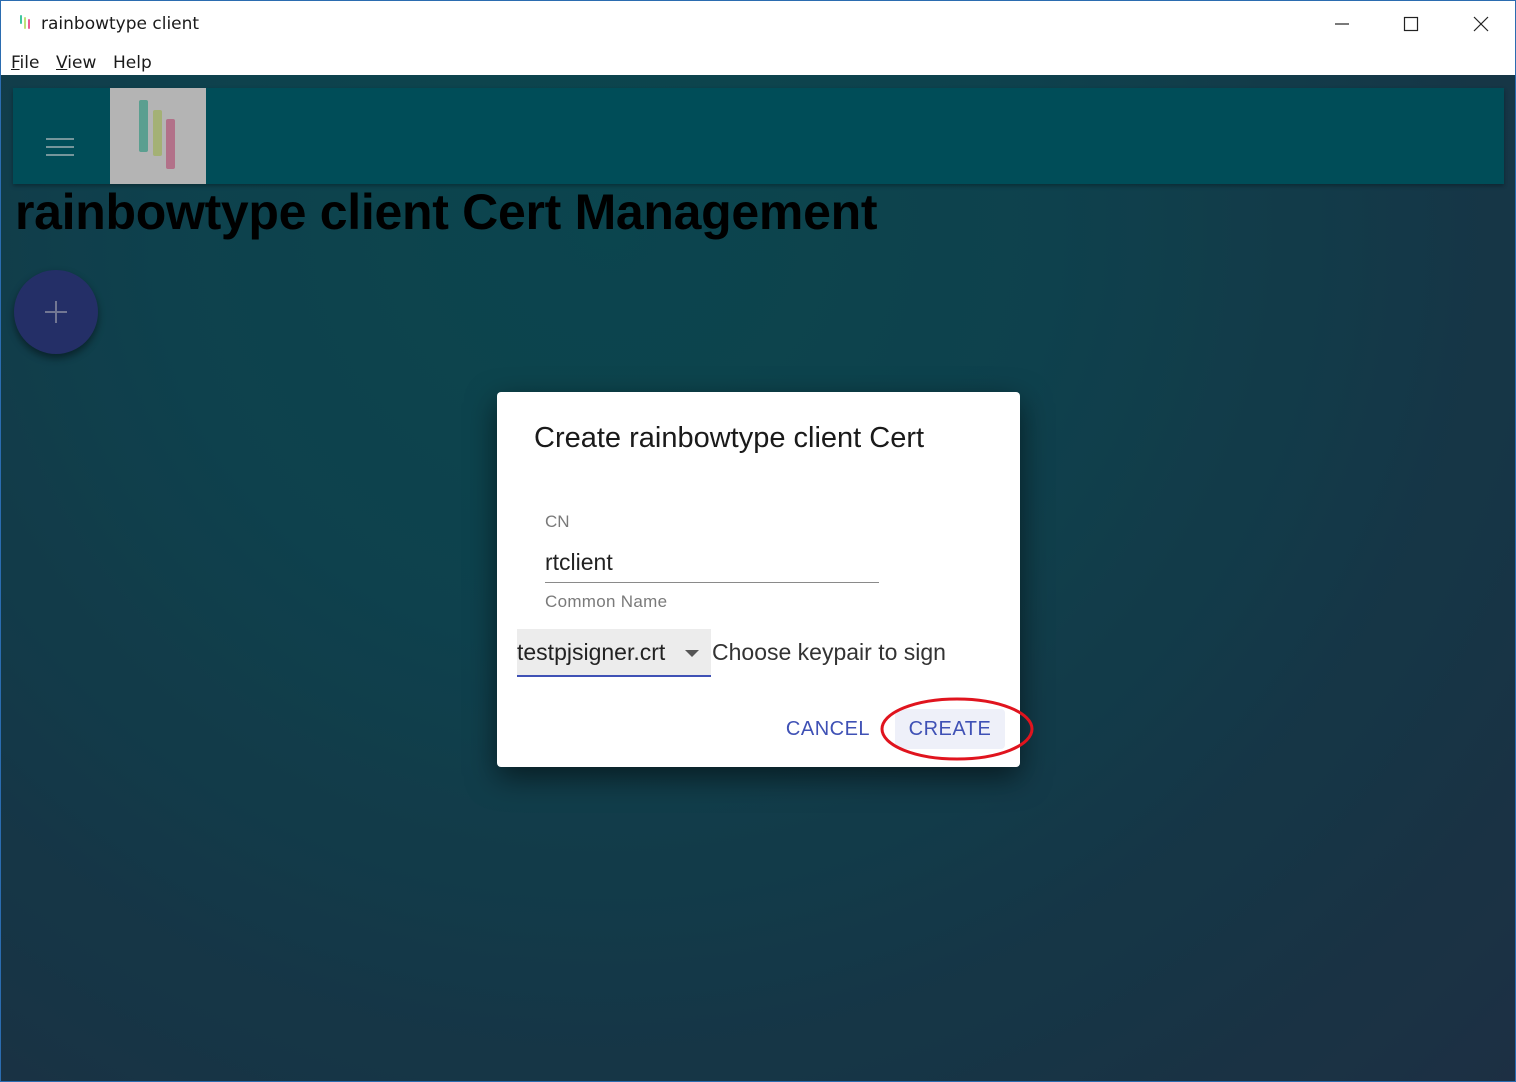  Describe the element at coordinates (692, 653) in the screenshot. I see `arrow-drop-down-icon` at that location.